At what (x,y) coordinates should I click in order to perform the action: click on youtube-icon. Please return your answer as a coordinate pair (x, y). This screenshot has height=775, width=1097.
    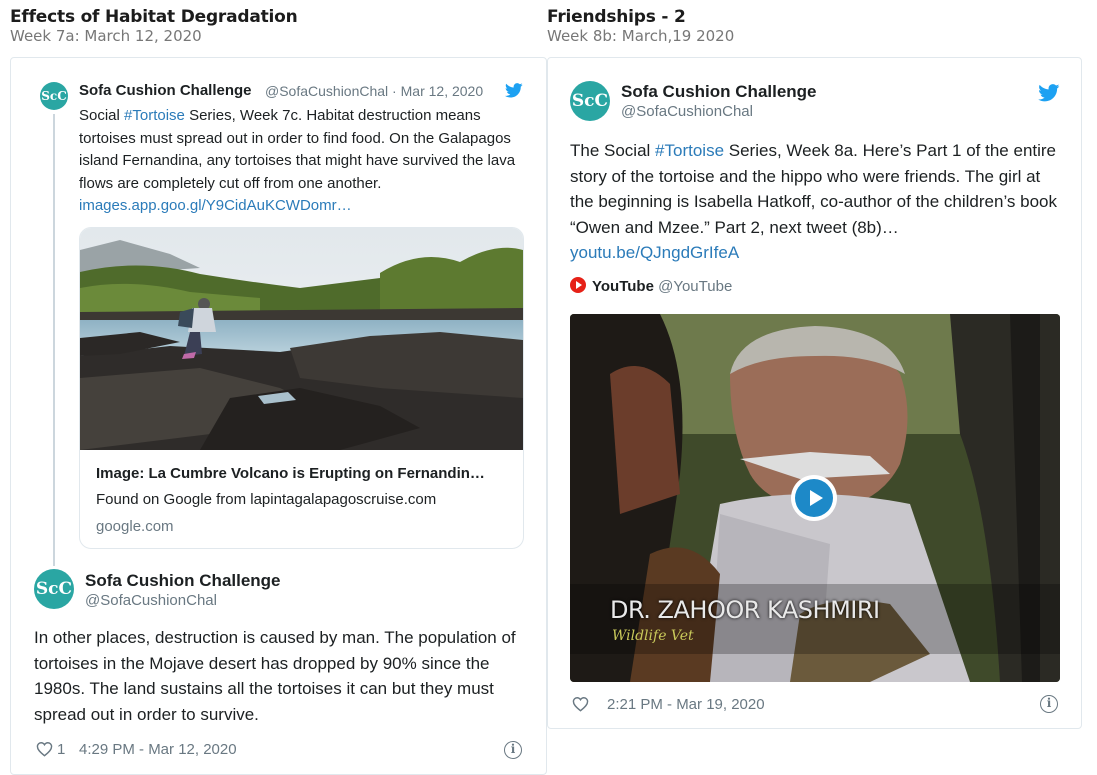
    Looking at the image, I should click on (578, 285).